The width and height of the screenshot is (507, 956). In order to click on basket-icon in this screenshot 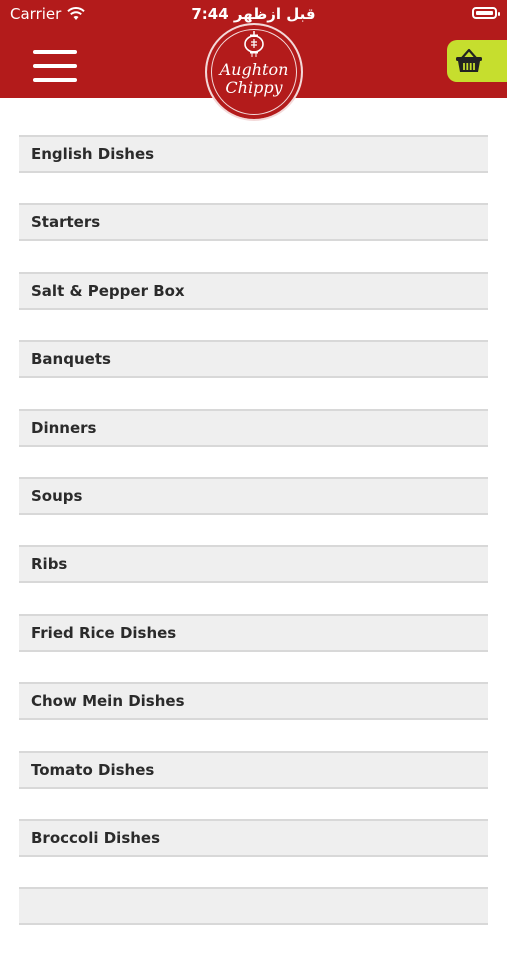, I will do `click(469, 60)`.